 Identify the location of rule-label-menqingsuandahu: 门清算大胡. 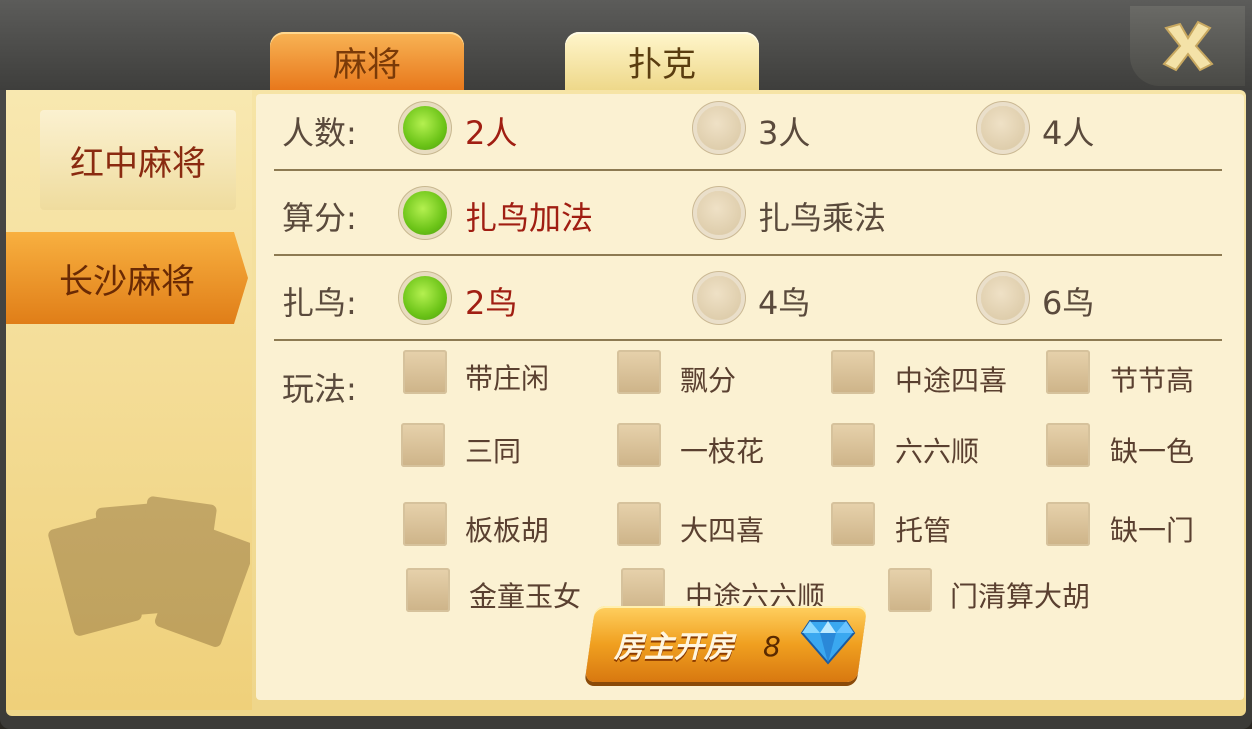
(1020, 595).